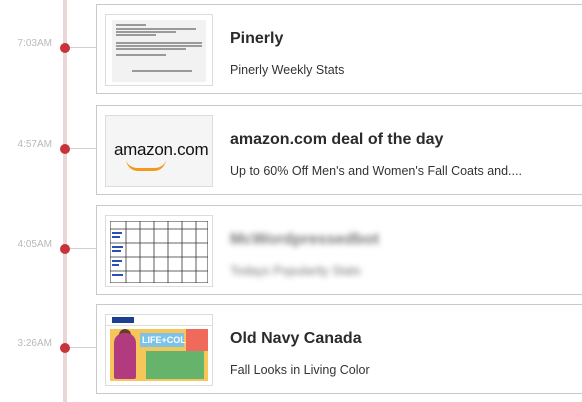  Describe the element at coordinates (34, 343) in the screenshot. I see `entry-time: 3:26AM` at that location.